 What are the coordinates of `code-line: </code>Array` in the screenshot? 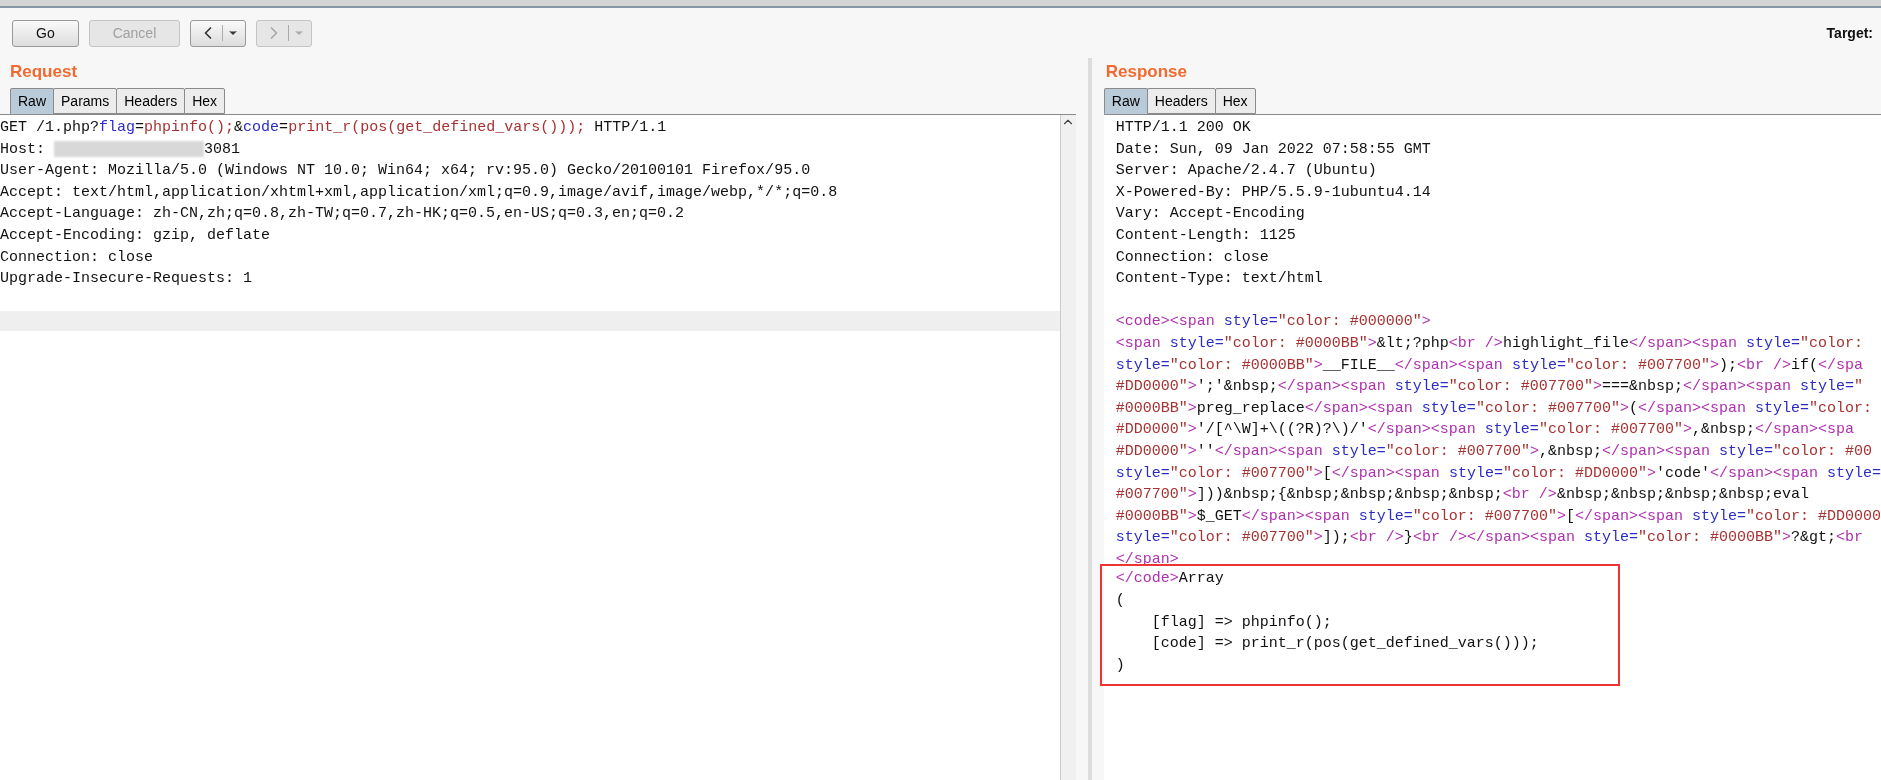 It's located at (1169, 579).